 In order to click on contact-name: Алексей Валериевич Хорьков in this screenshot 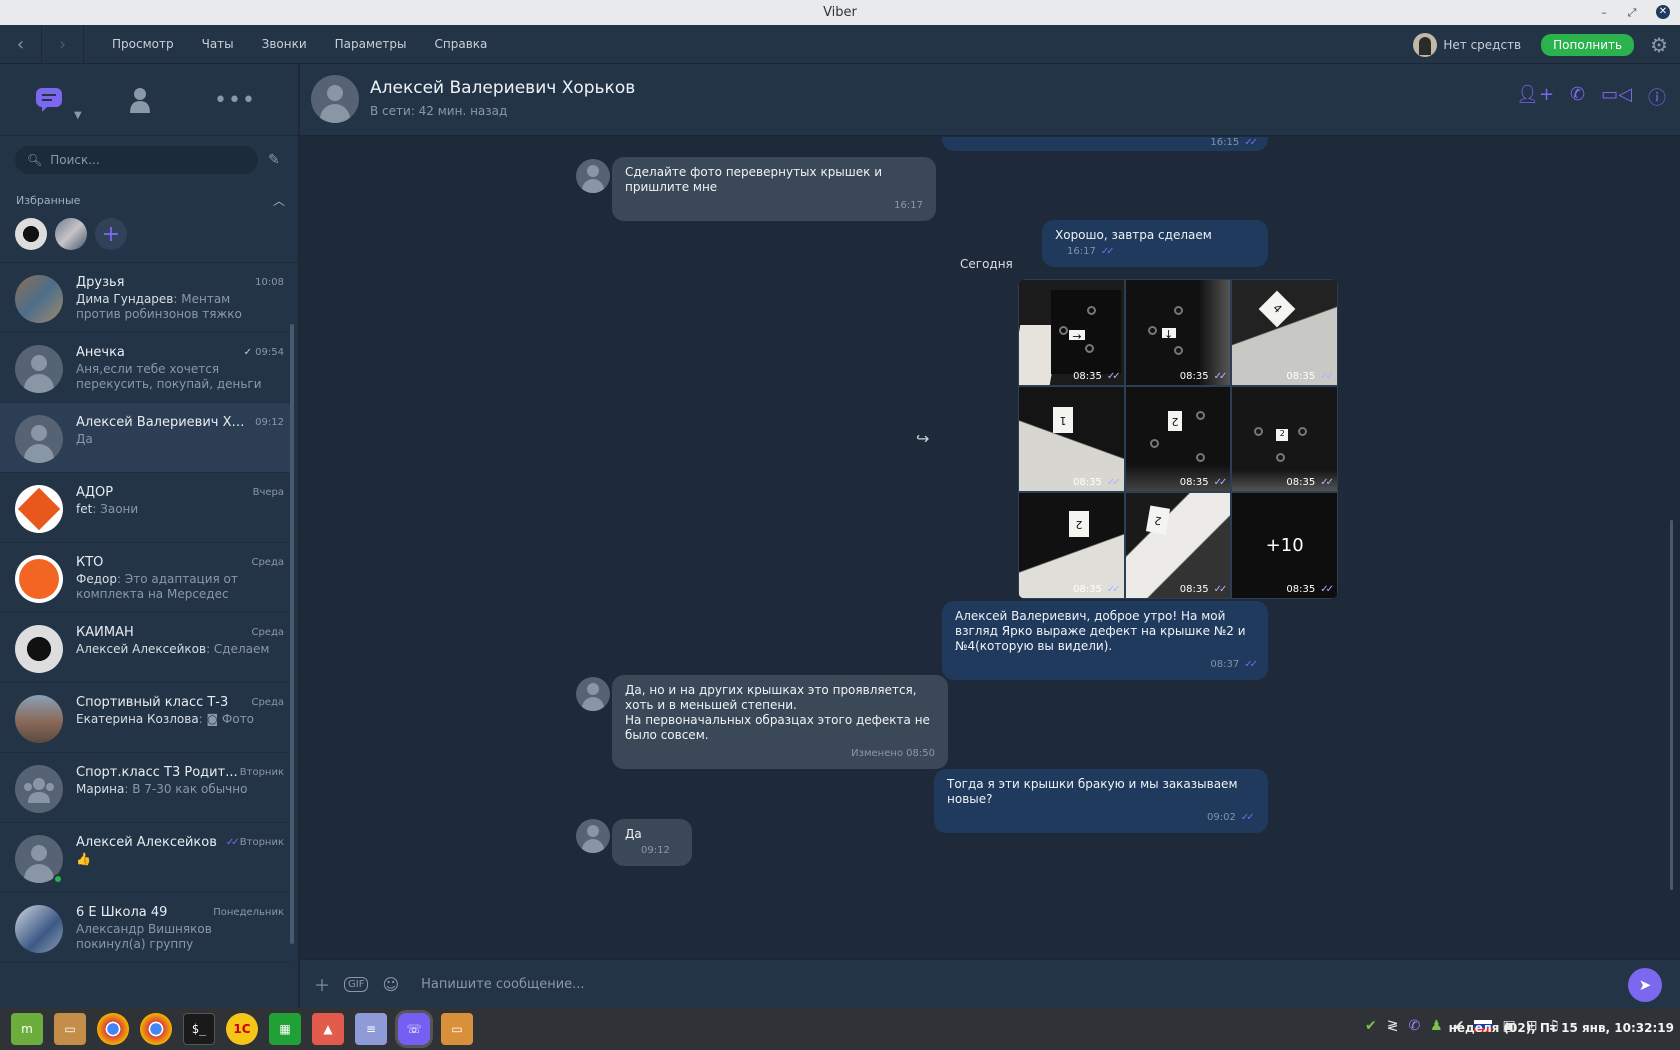, I will do `click(502, 88)`.